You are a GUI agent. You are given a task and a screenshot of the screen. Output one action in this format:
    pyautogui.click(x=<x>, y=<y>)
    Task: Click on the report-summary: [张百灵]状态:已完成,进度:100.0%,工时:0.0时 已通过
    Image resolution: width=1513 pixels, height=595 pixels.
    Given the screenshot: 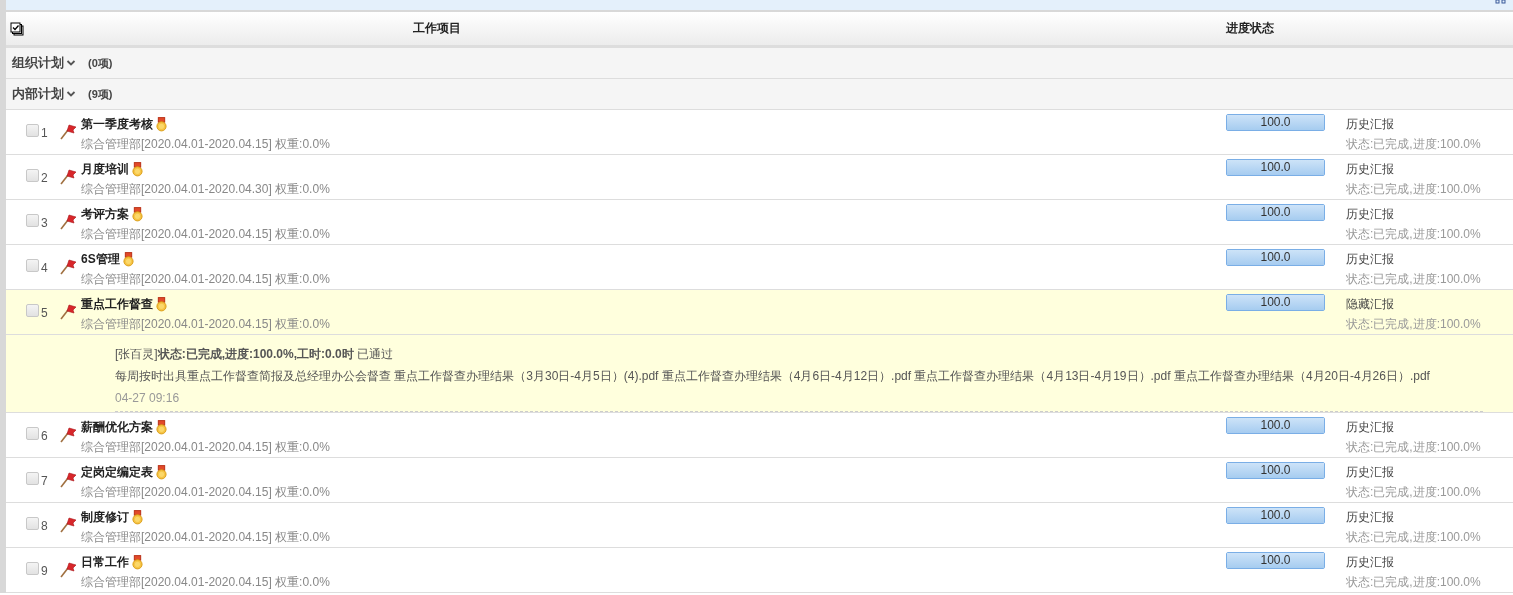 What is the action you would take?
    pyautogui.click(x=255, y=354)
    